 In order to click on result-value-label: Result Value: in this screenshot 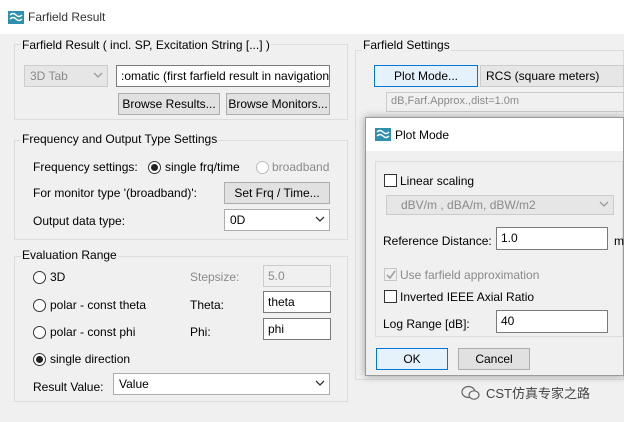, I will do `click(68, 387)`.